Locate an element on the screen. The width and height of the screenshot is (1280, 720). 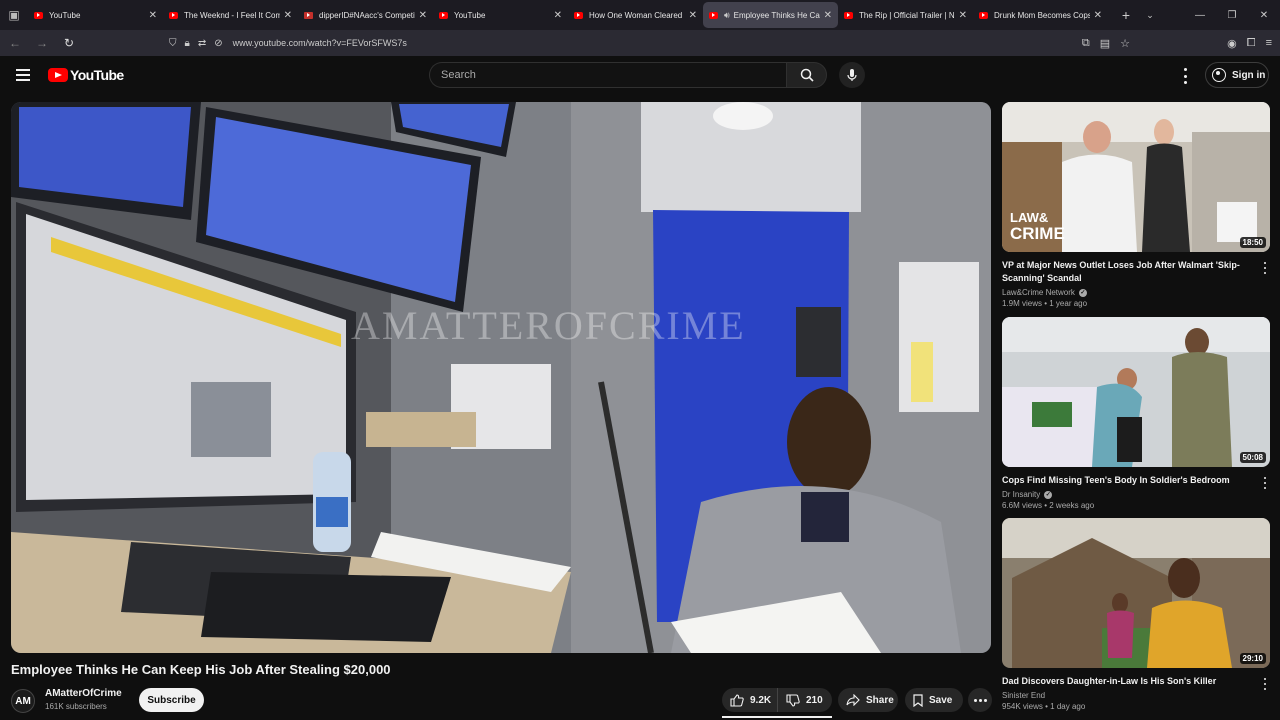
channel-name: AMatterOfCrime is located at coordinates (83, 693).